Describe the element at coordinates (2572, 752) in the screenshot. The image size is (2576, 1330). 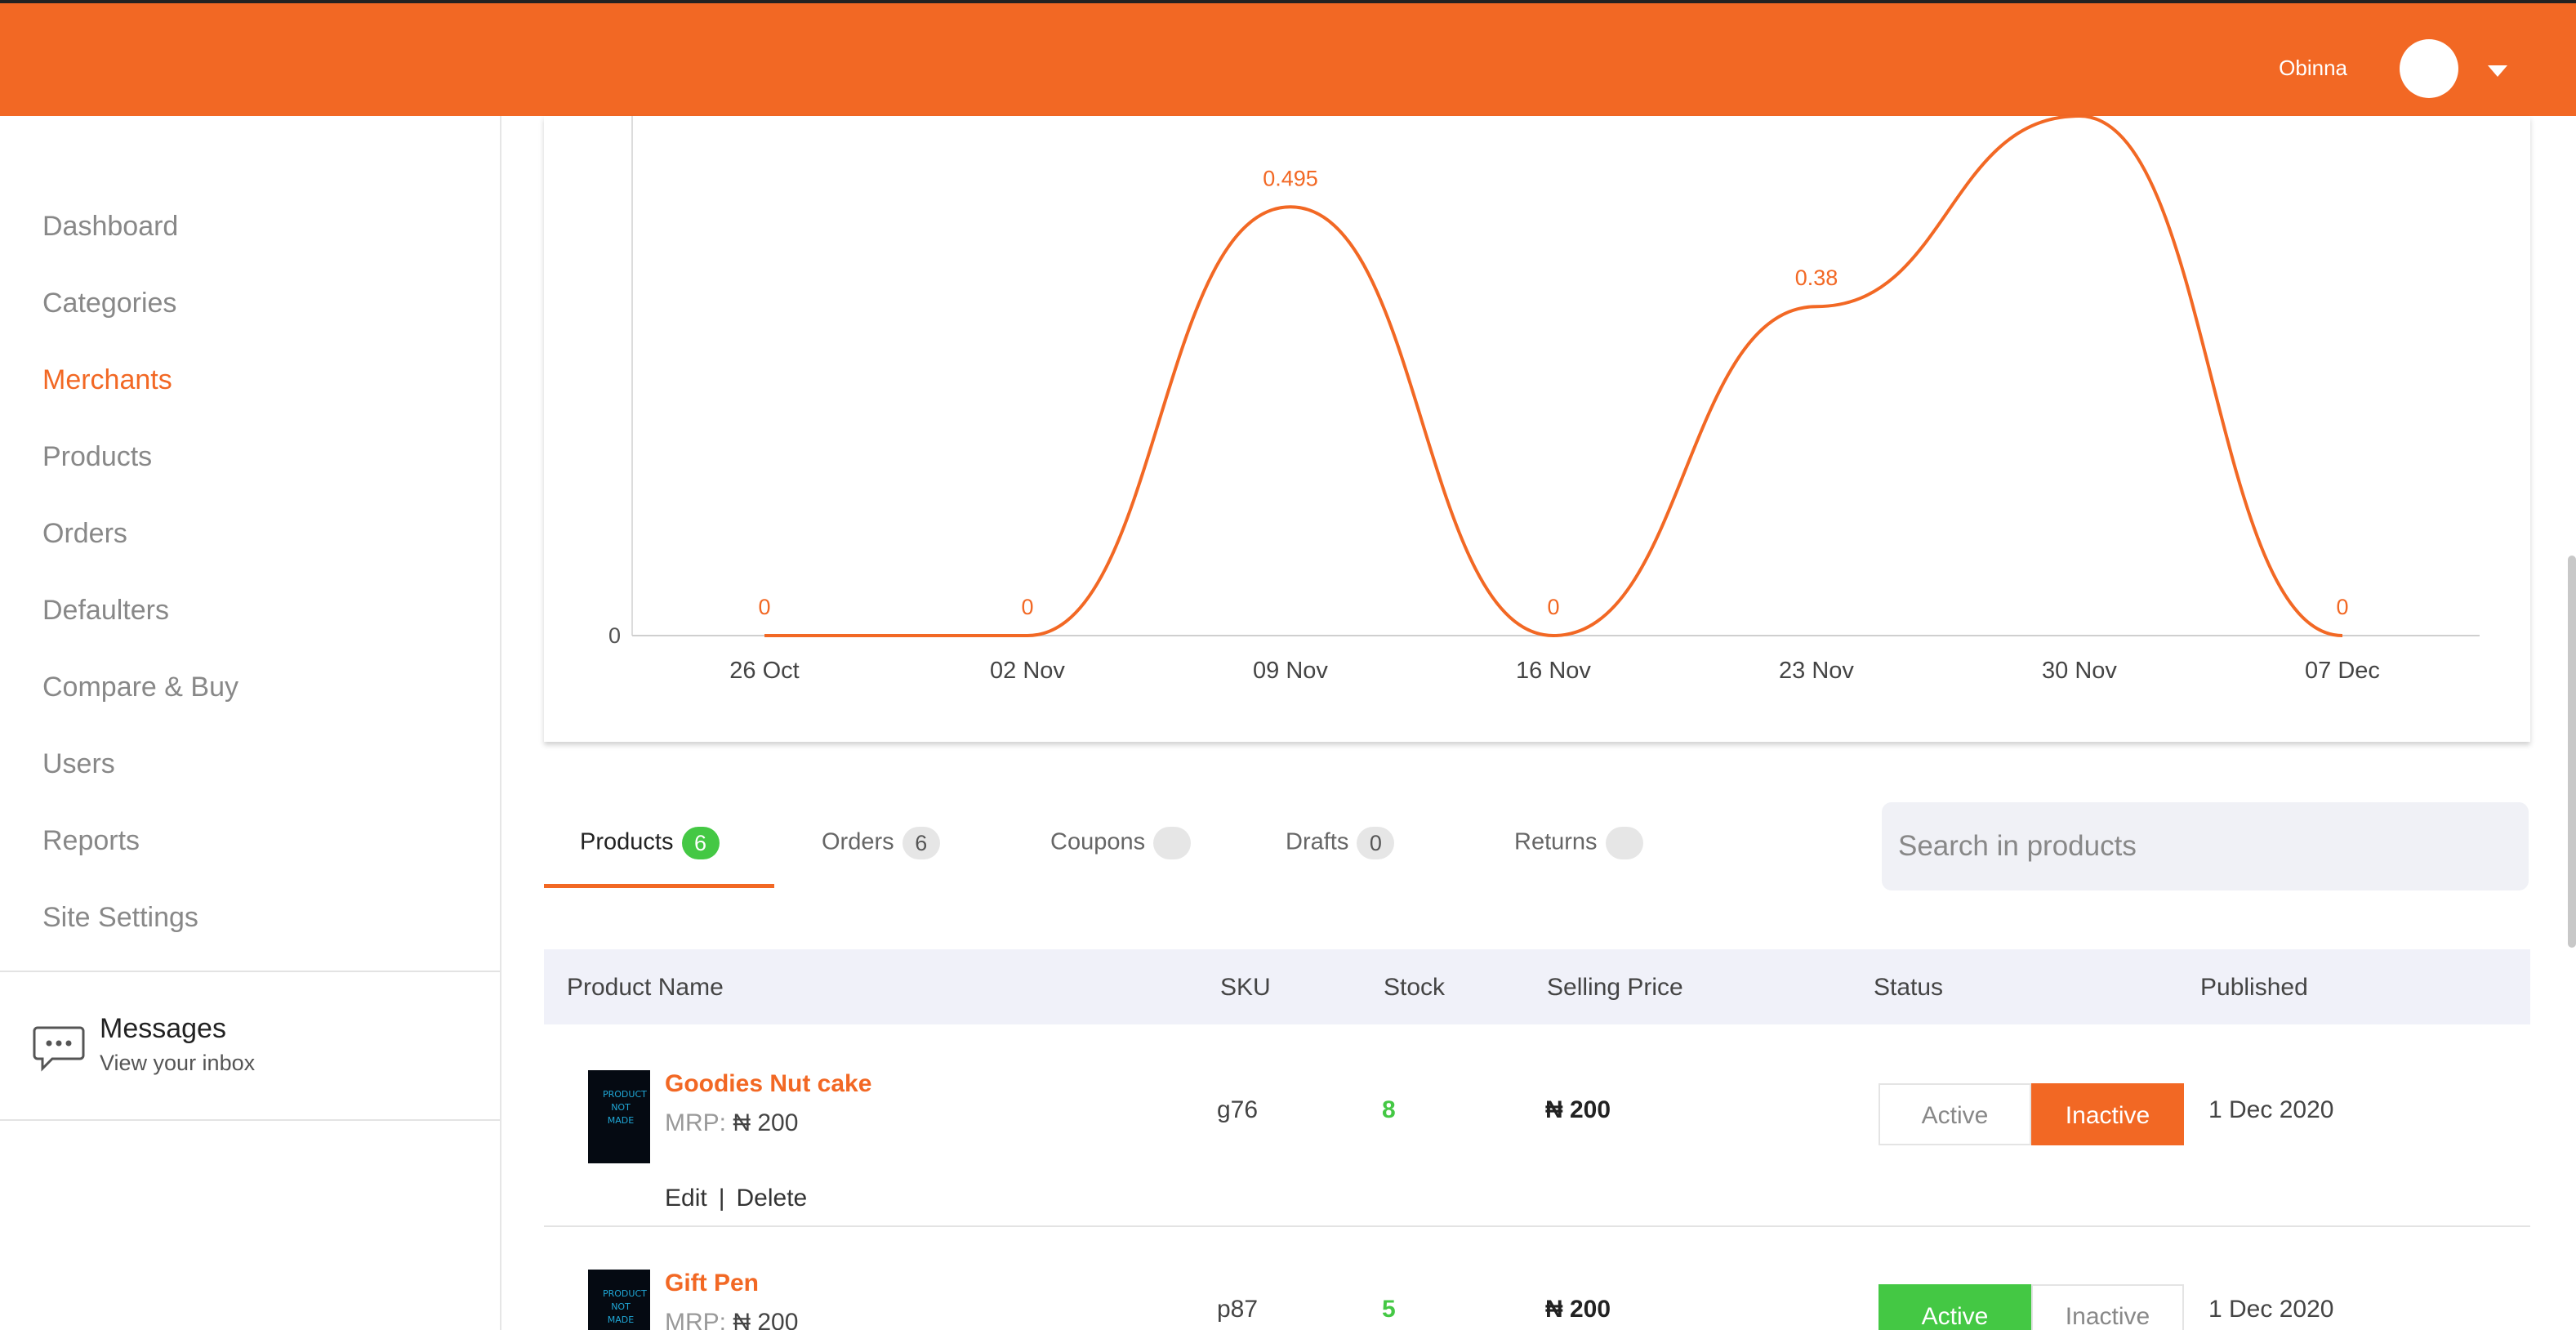
I see `page-scrollbar` at that location.